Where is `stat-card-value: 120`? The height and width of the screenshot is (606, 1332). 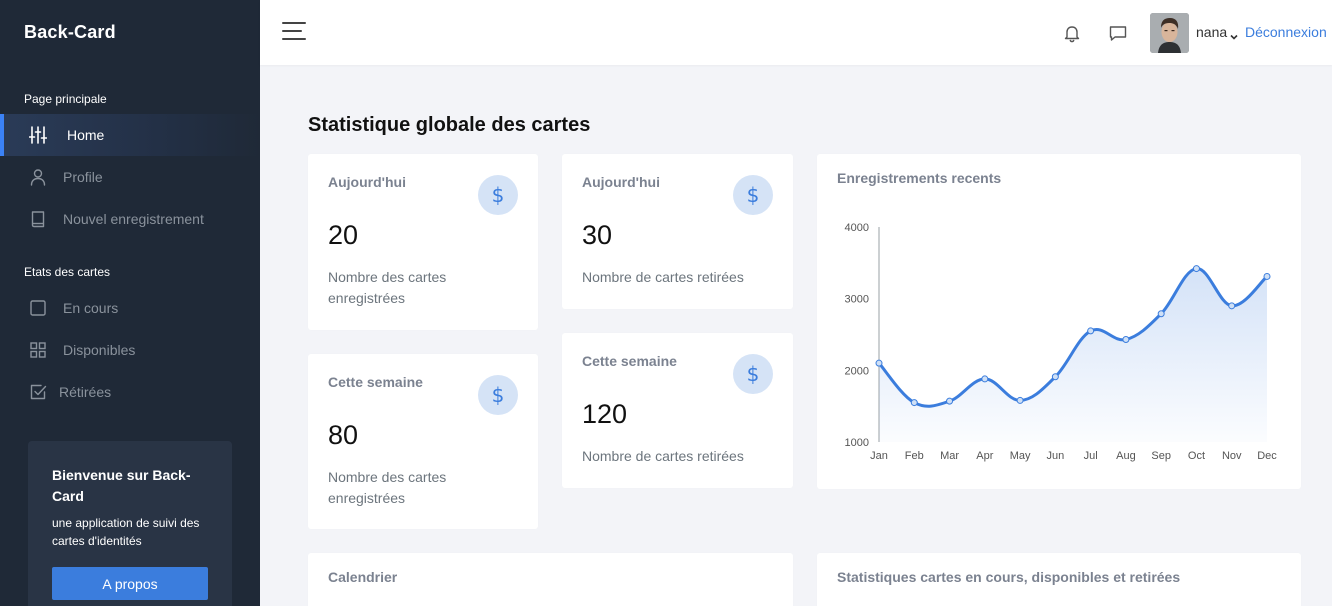 stat-card-value: 120 is located at coordinates (605, 414).